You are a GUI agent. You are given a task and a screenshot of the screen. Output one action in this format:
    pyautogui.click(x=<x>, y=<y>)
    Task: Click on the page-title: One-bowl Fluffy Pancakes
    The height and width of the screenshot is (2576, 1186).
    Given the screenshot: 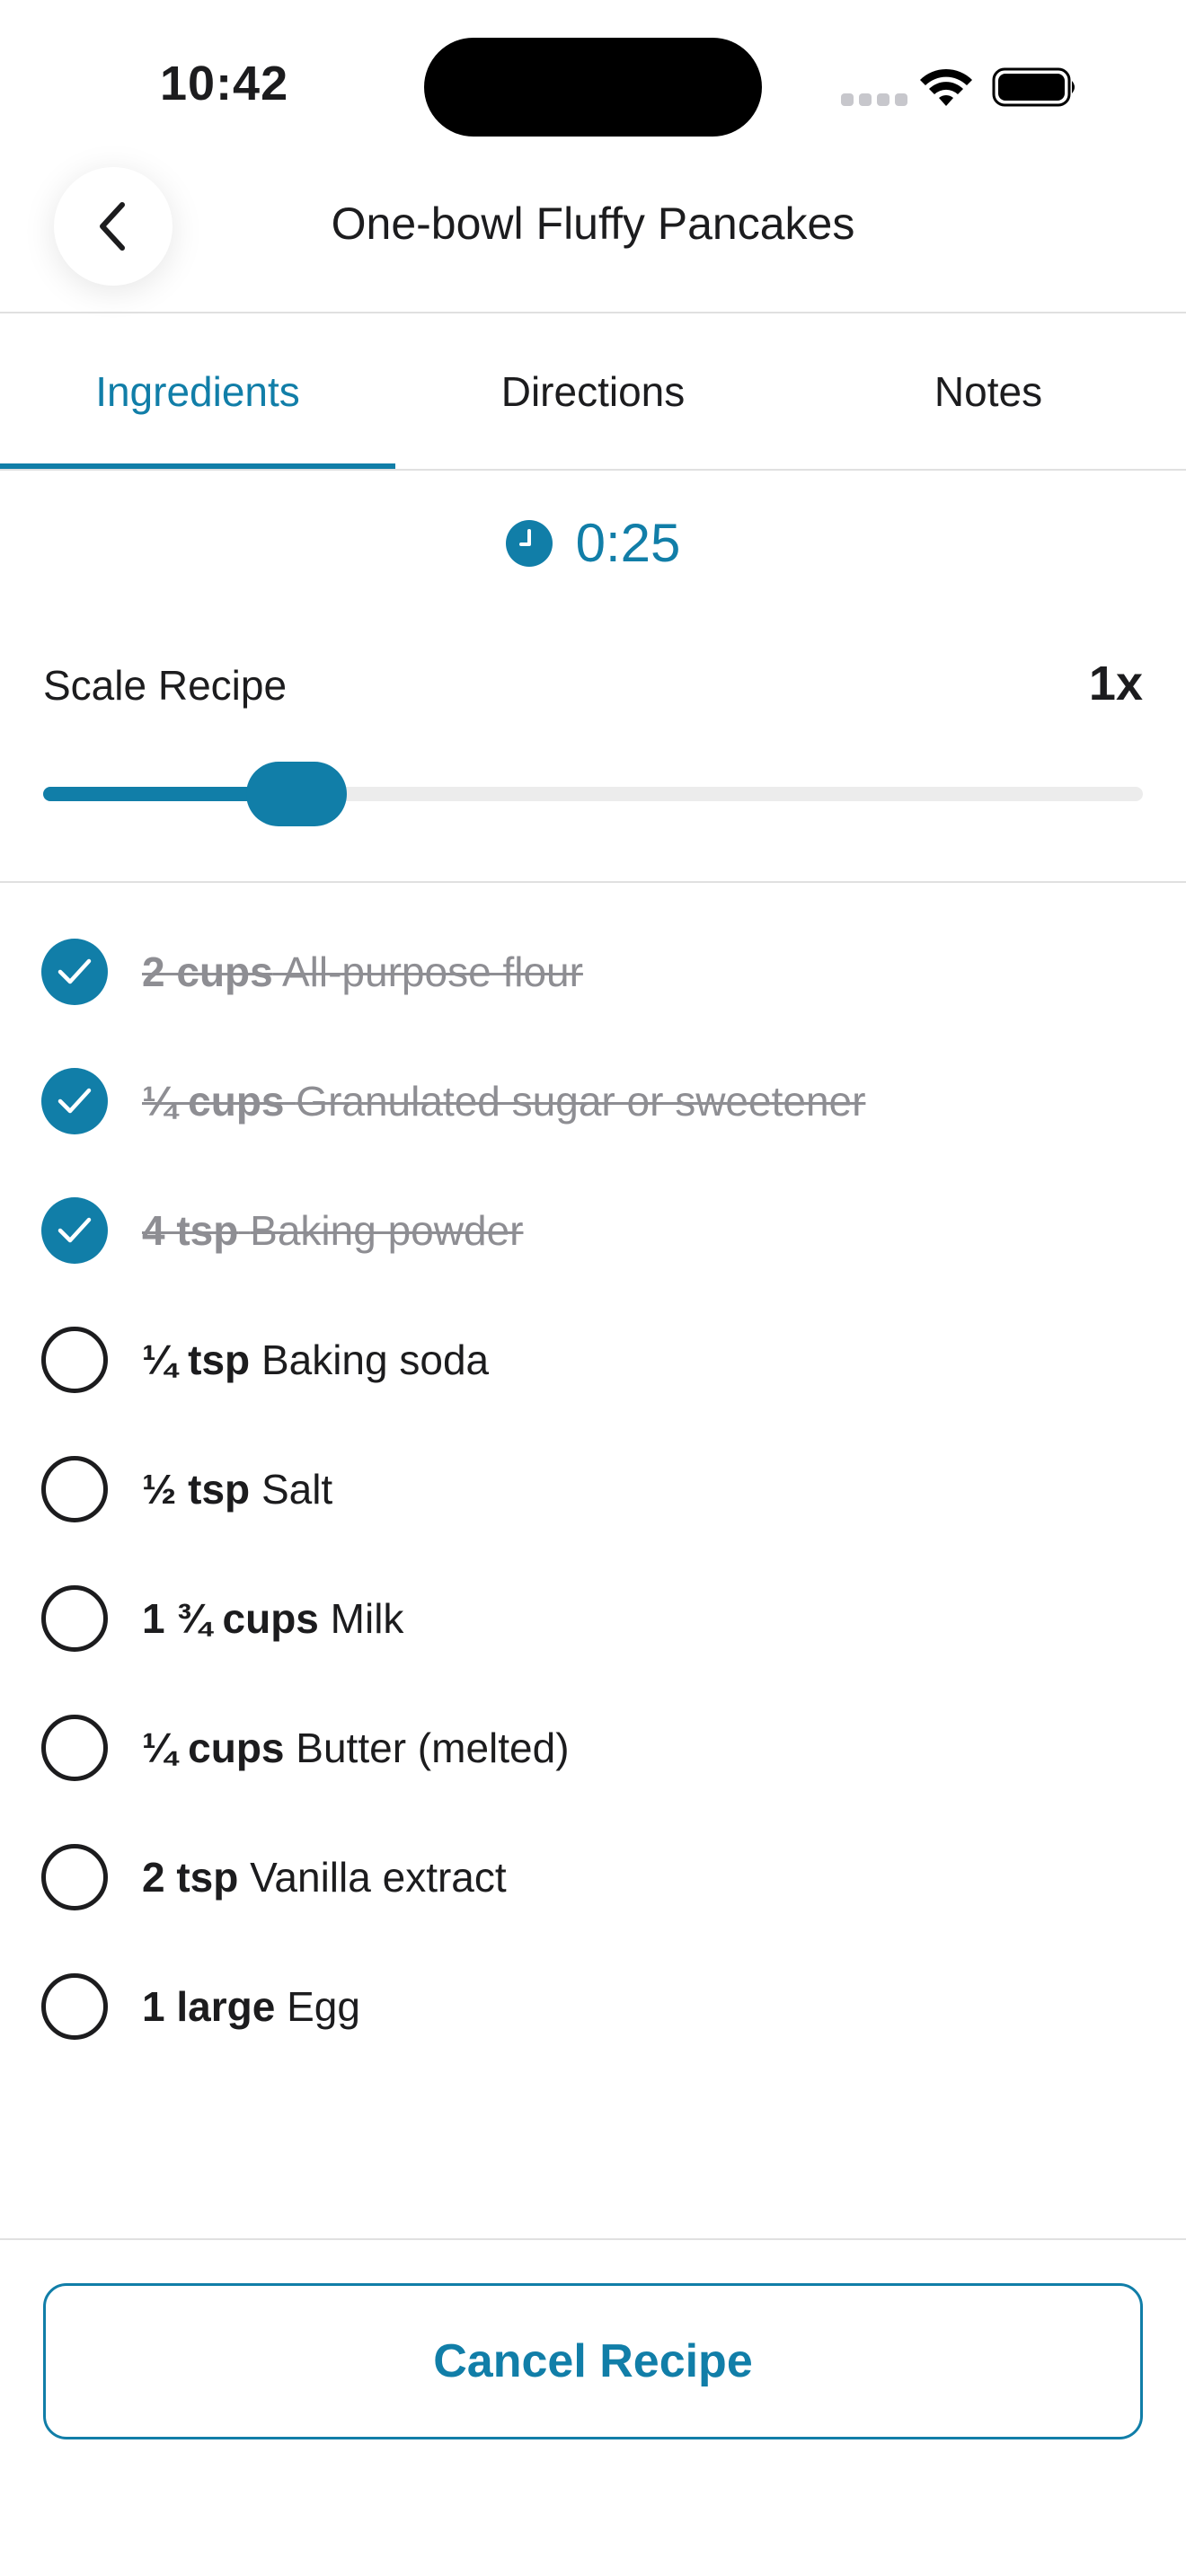 What is the action you would take?
    pyautogui.click(x=593, y=223)
    